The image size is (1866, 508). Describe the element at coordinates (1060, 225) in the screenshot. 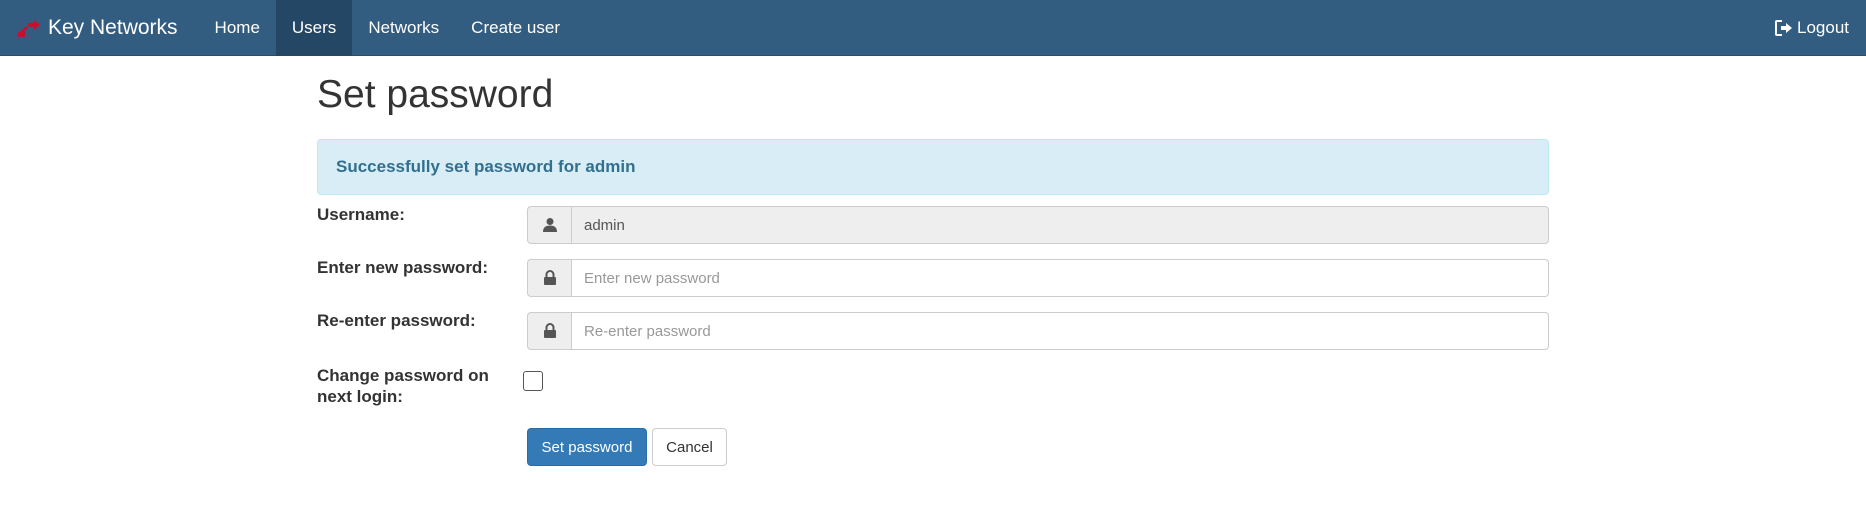

I see `username-field` at that location.